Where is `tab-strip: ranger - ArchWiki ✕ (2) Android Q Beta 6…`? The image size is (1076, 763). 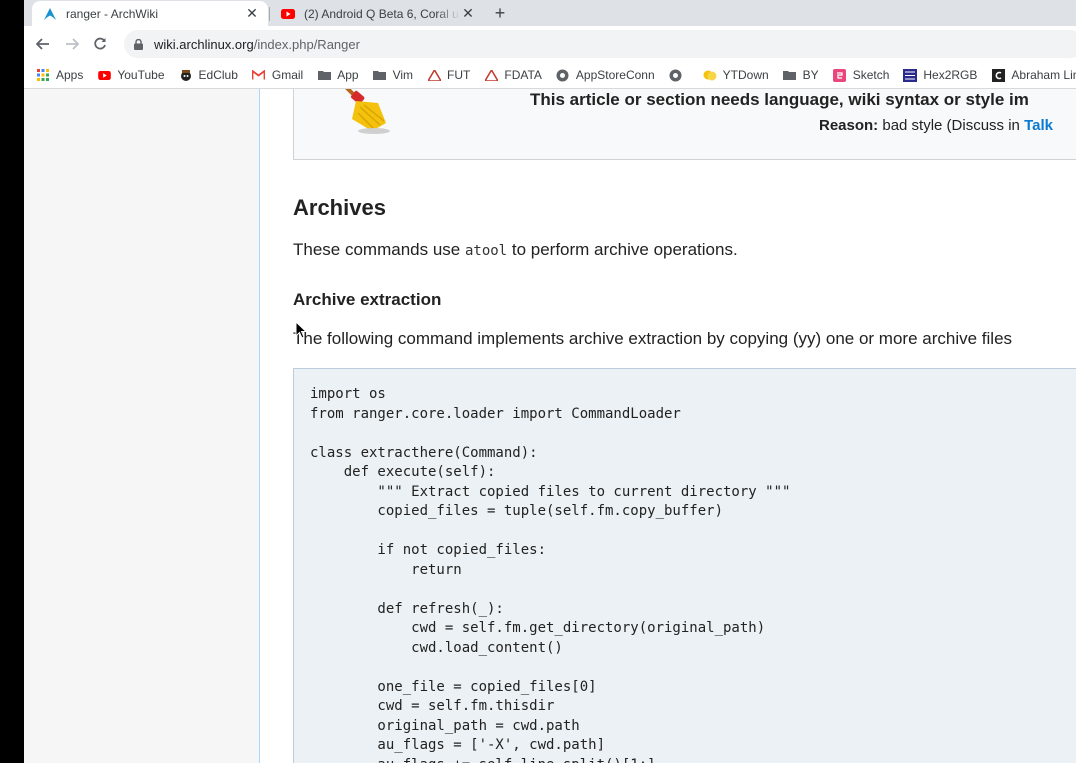 tab-strip: ranger - ArchWiki ✕ (2) Android Q Beta 6… is located at coordinates (550, 13).